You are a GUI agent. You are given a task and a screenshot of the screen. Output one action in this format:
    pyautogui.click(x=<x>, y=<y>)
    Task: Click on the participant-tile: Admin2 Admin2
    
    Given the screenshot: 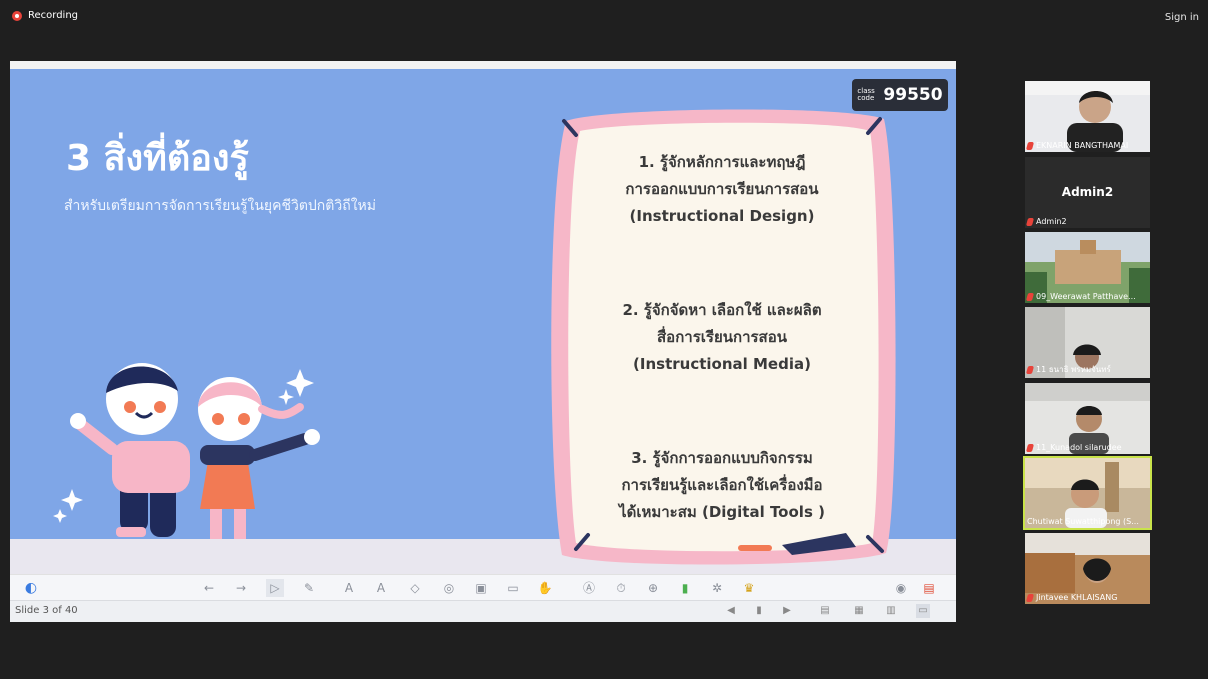 What is the action you would take?
    pyautogui.click(x=1087, y=192)
    